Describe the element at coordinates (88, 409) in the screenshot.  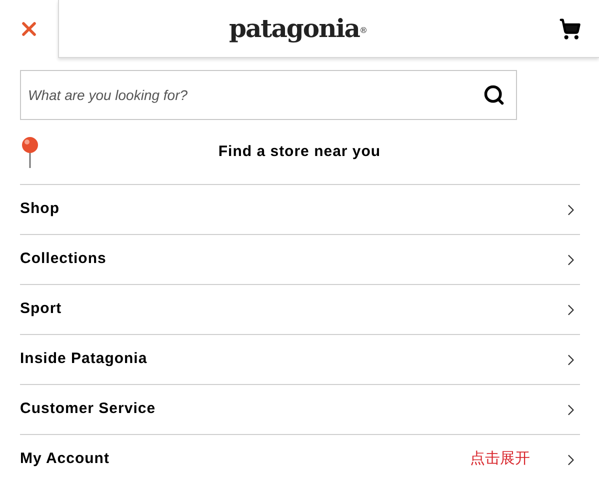
I see `menu-item-label: Customer Service` at that location.